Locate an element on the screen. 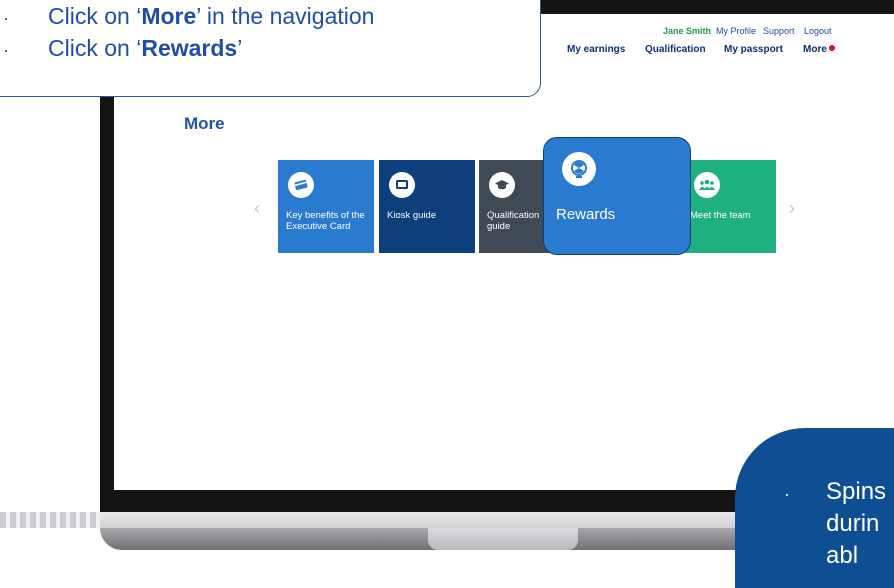 The image size is (894, 588). tile-kiosk-guide: Kiosk guide is located at coordinates (427, 206).